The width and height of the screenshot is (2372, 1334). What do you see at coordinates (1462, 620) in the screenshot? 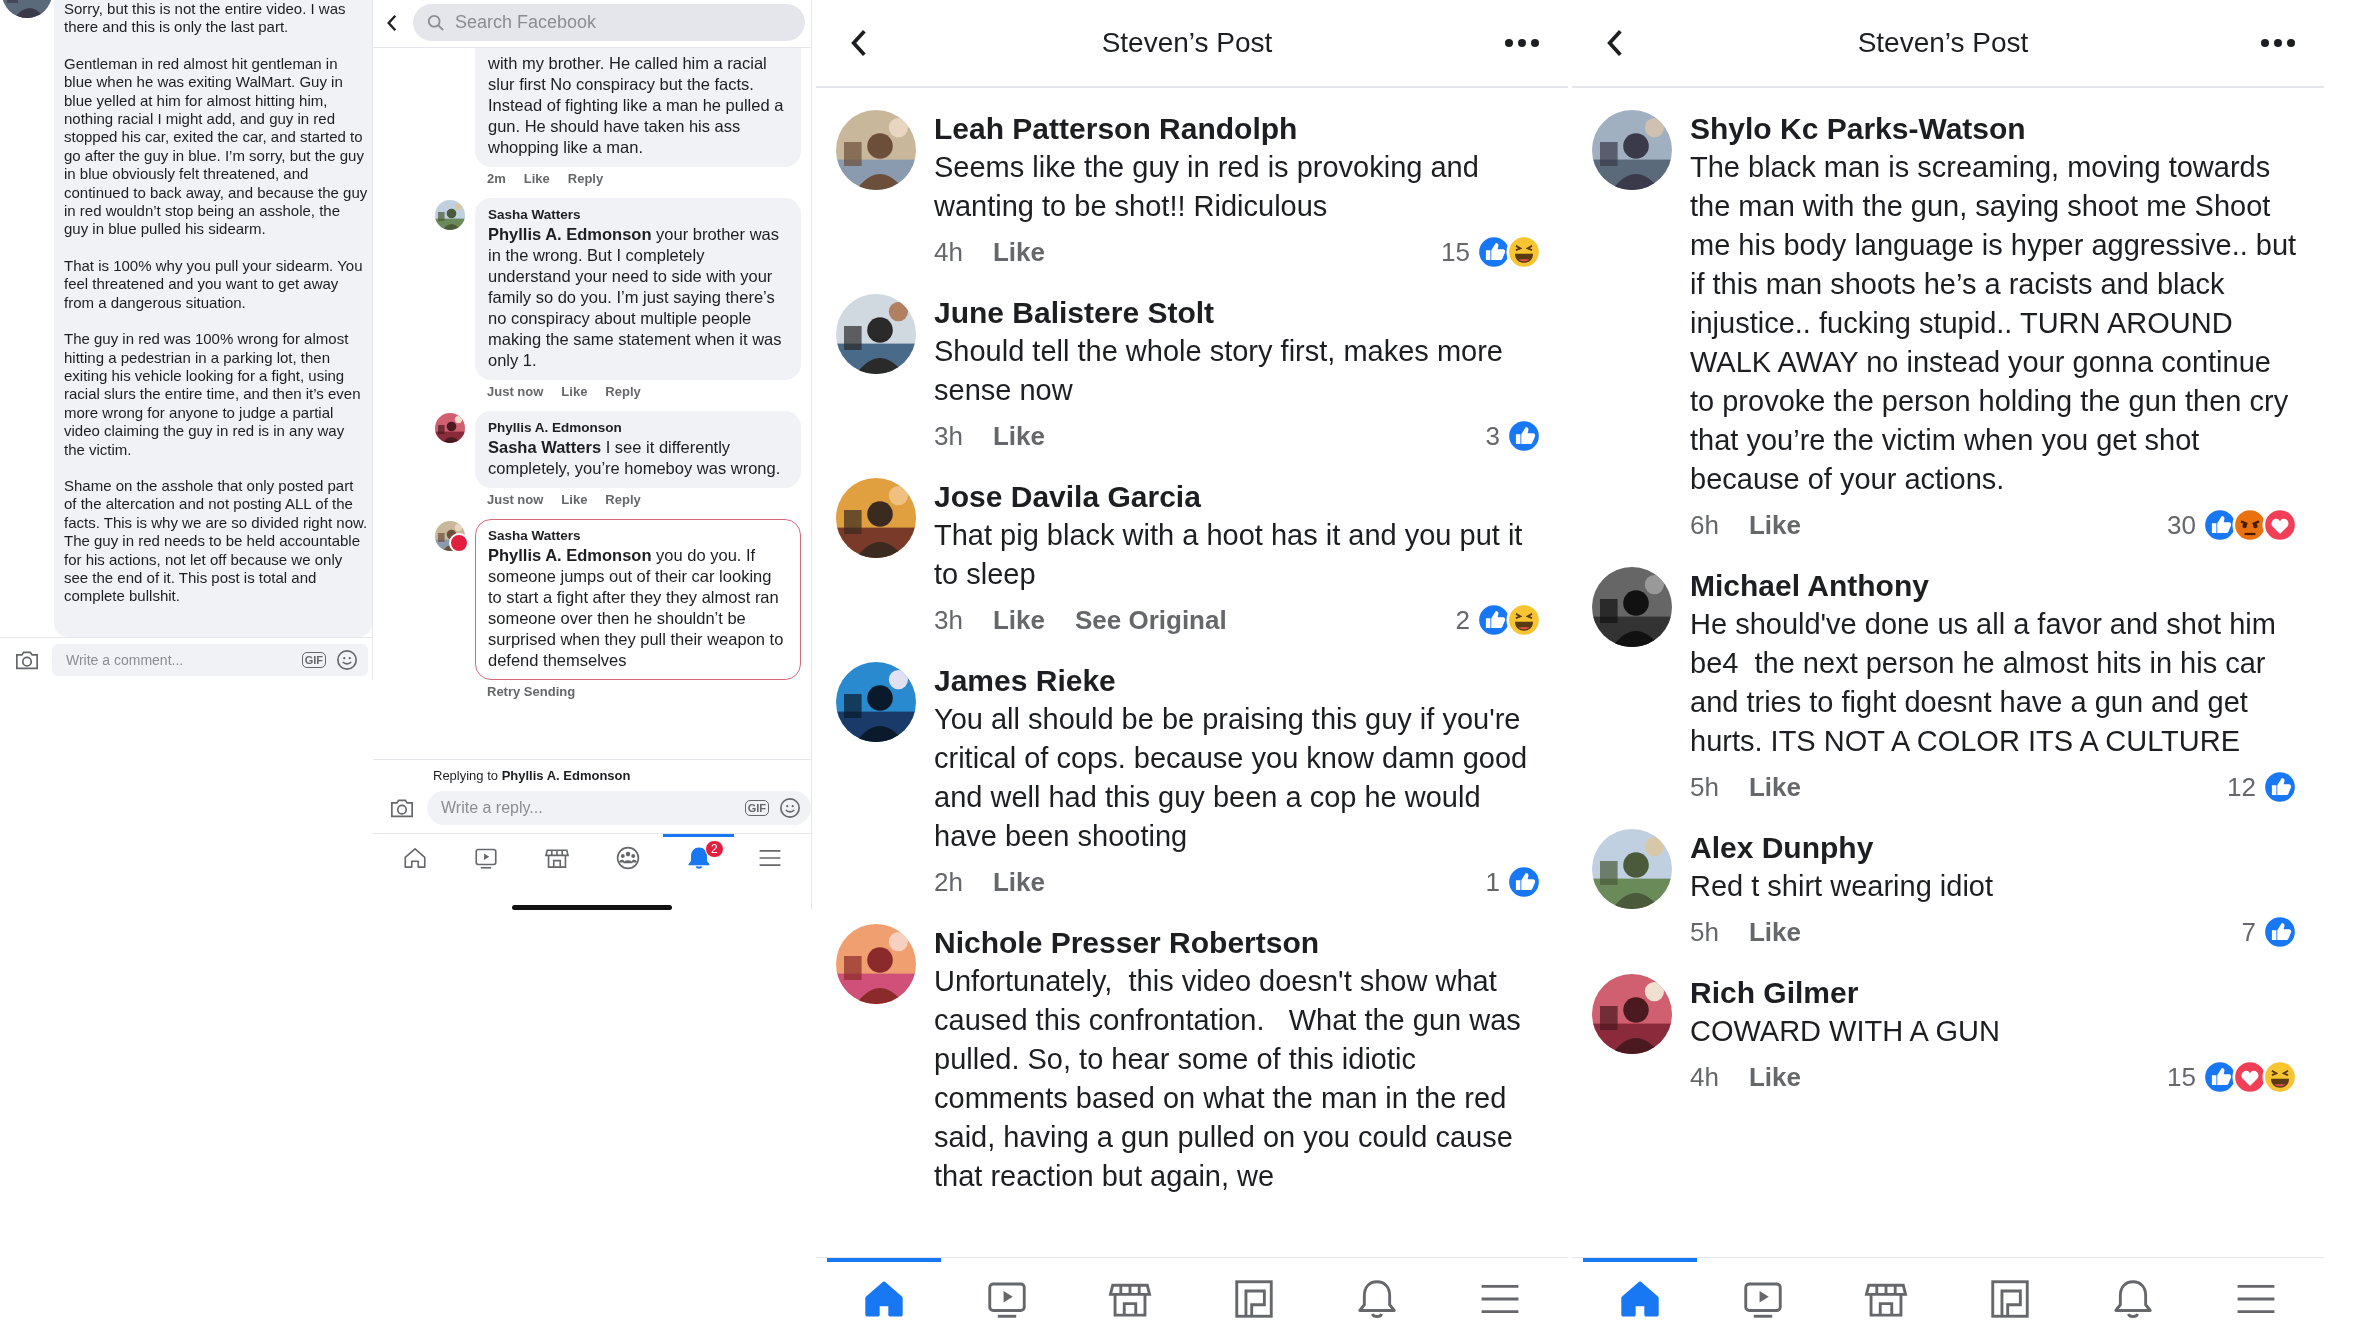
I see `reaction-count: 2` at bounding box center [1462, 620].